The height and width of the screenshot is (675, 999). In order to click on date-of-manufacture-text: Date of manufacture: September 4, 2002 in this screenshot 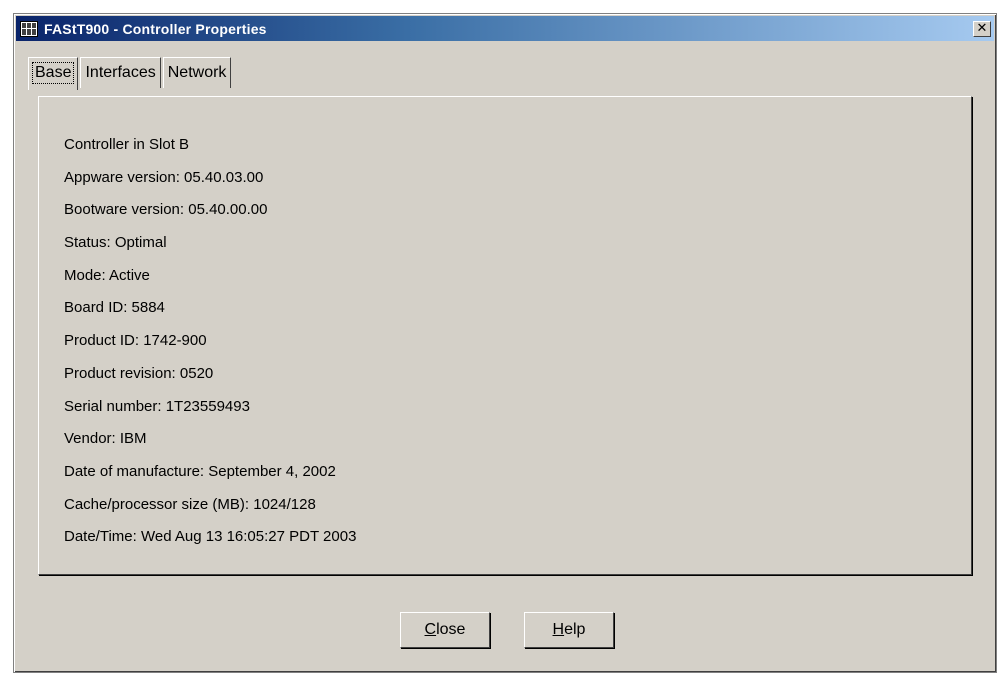, I will do `click(200, 471)`.